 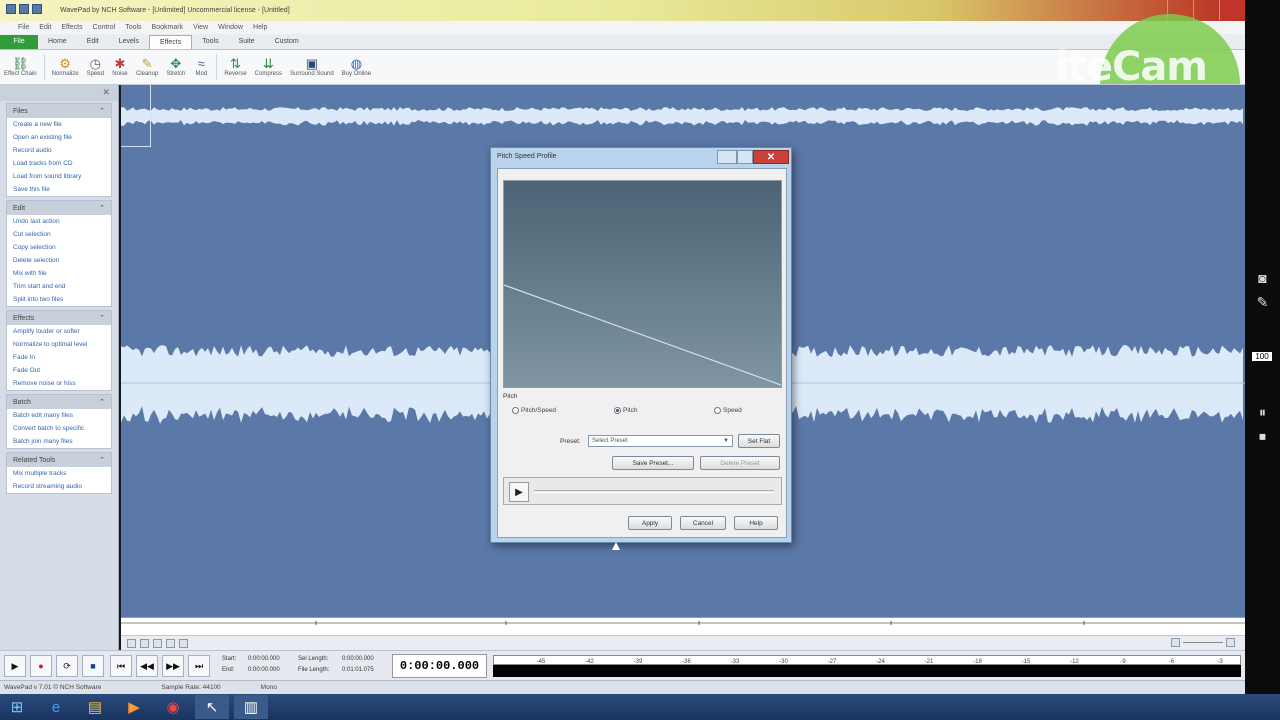 What do you see at coordinates (759, 441) in the screenshot?
I see `set-flat-button: Set Flat` at bounding box center [759, 441].